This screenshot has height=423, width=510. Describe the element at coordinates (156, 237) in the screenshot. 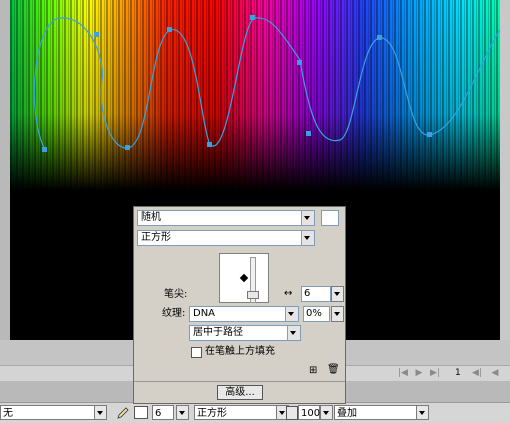

I see `brush-shape-value: 正方形` at that location.